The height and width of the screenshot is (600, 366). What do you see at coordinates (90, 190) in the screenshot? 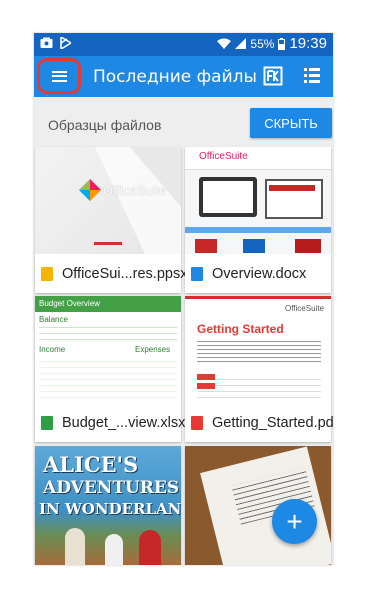
I see `officesuite-logo-icon` at bounding box center [90, 190].